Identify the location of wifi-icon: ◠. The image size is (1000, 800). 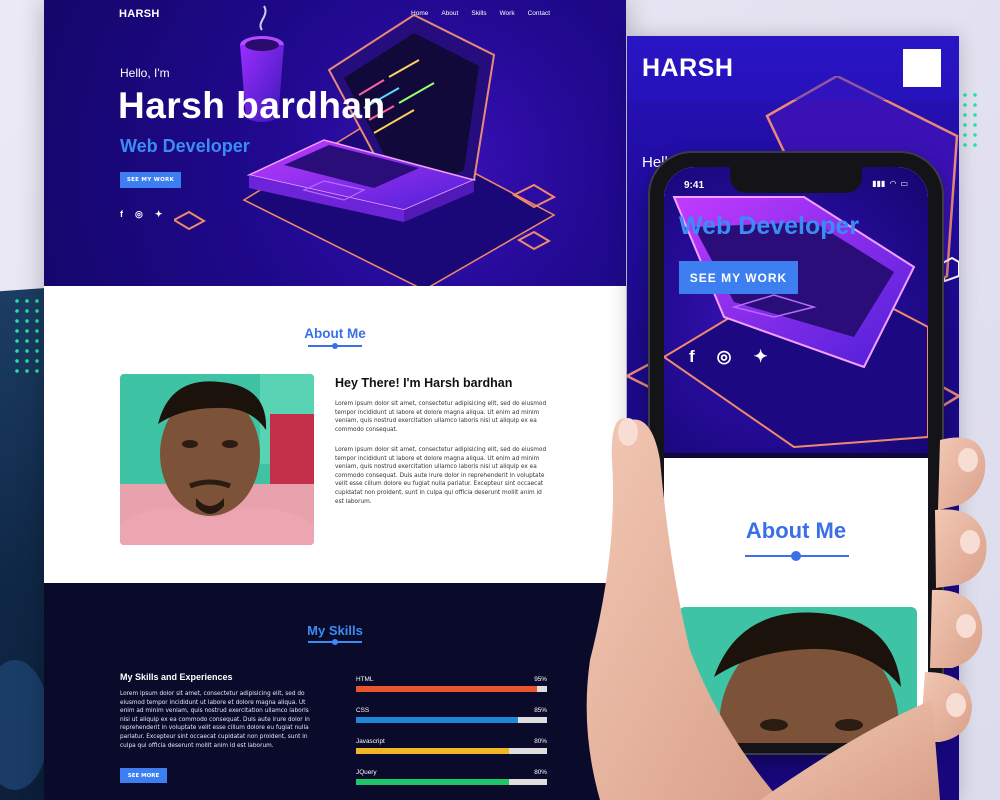
(893, 183).